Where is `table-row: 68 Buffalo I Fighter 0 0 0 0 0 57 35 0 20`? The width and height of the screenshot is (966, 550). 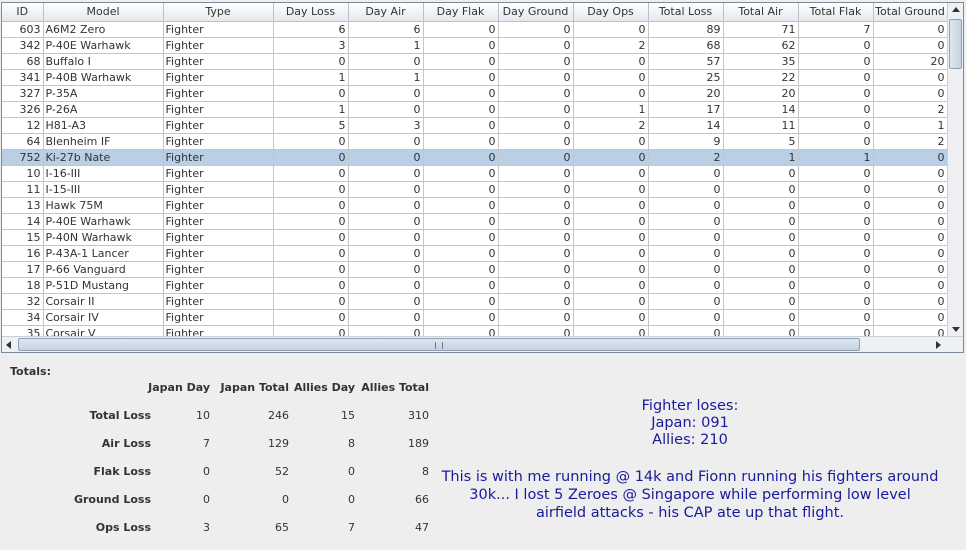 table-row: 68 Buffalo I Fighter 0 0 0 0 0 57 35 0 20 is located at coordinates (475, 61).